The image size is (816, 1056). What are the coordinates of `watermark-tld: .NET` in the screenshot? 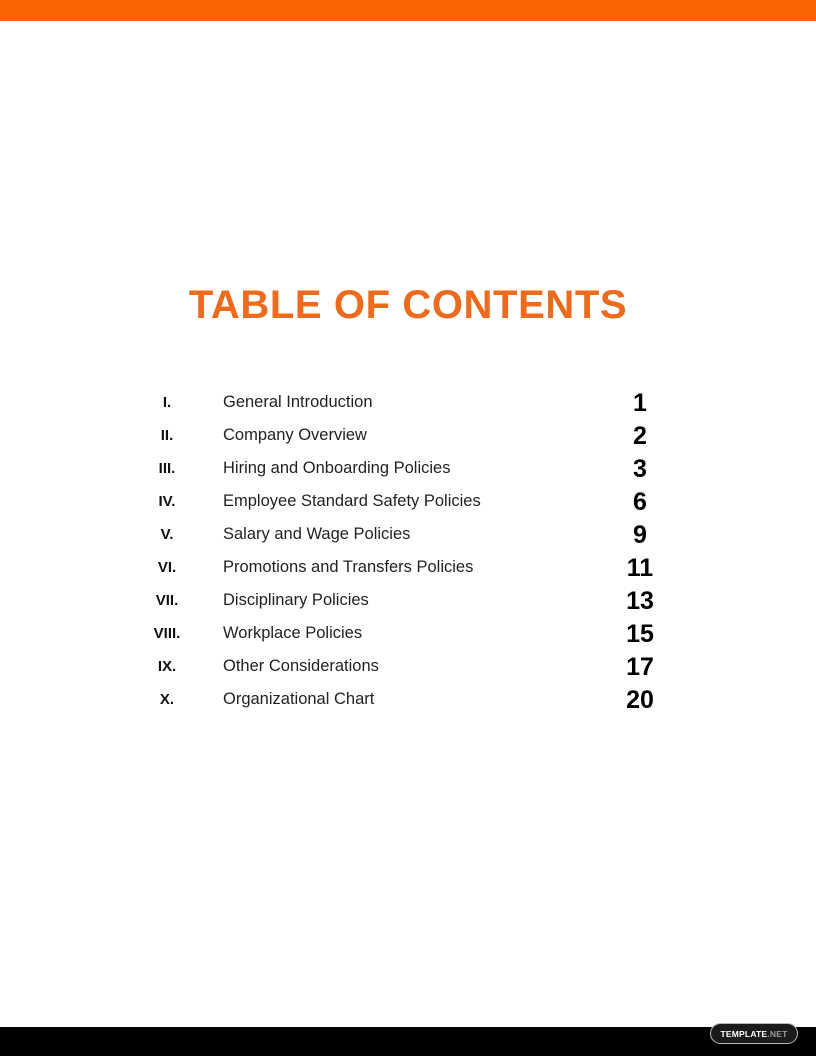 It's located at (777, 1033).